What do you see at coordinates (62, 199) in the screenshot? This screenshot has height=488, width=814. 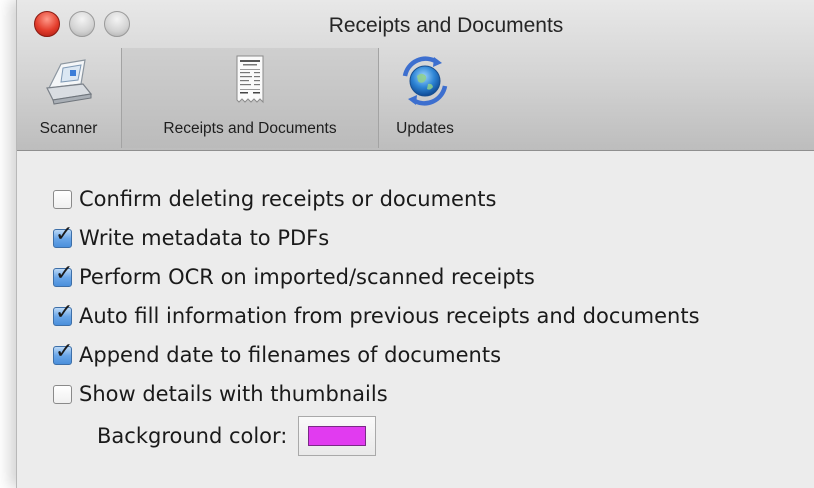 I see `confirm-deleting-checkbox` at bounding box center [62, 199].